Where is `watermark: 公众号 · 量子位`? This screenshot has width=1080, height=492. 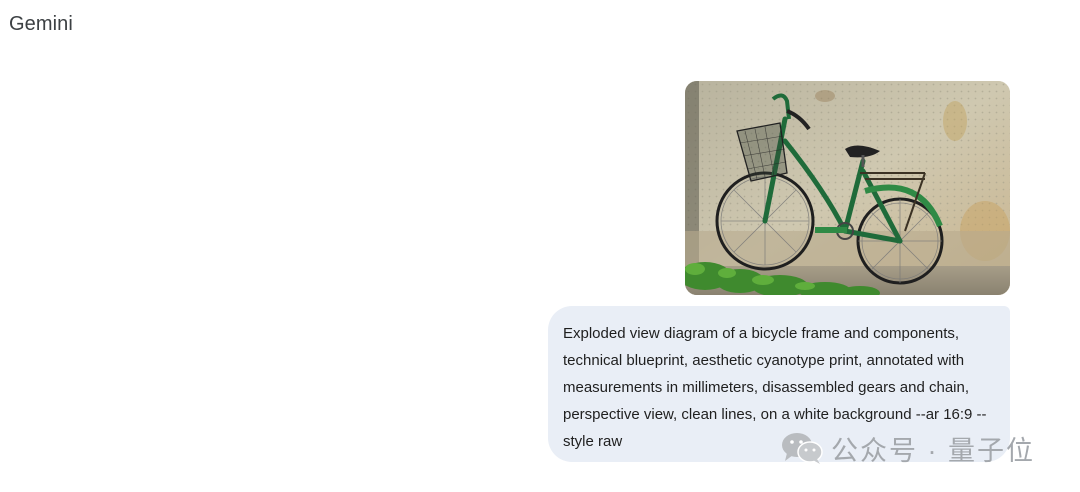
watermark: 公众号 · 量子位 is located at coordinates (908, 448).